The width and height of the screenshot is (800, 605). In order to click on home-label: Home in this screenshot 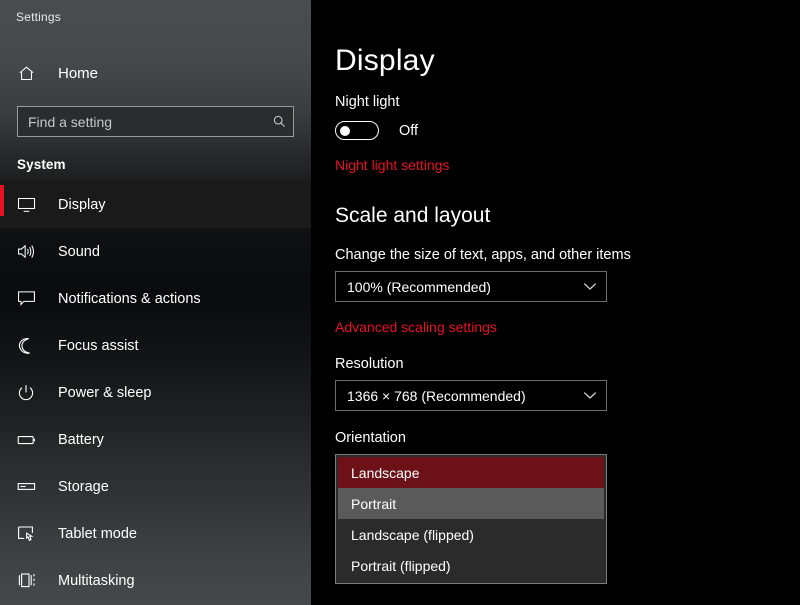, I will do `click(78, 73)`.